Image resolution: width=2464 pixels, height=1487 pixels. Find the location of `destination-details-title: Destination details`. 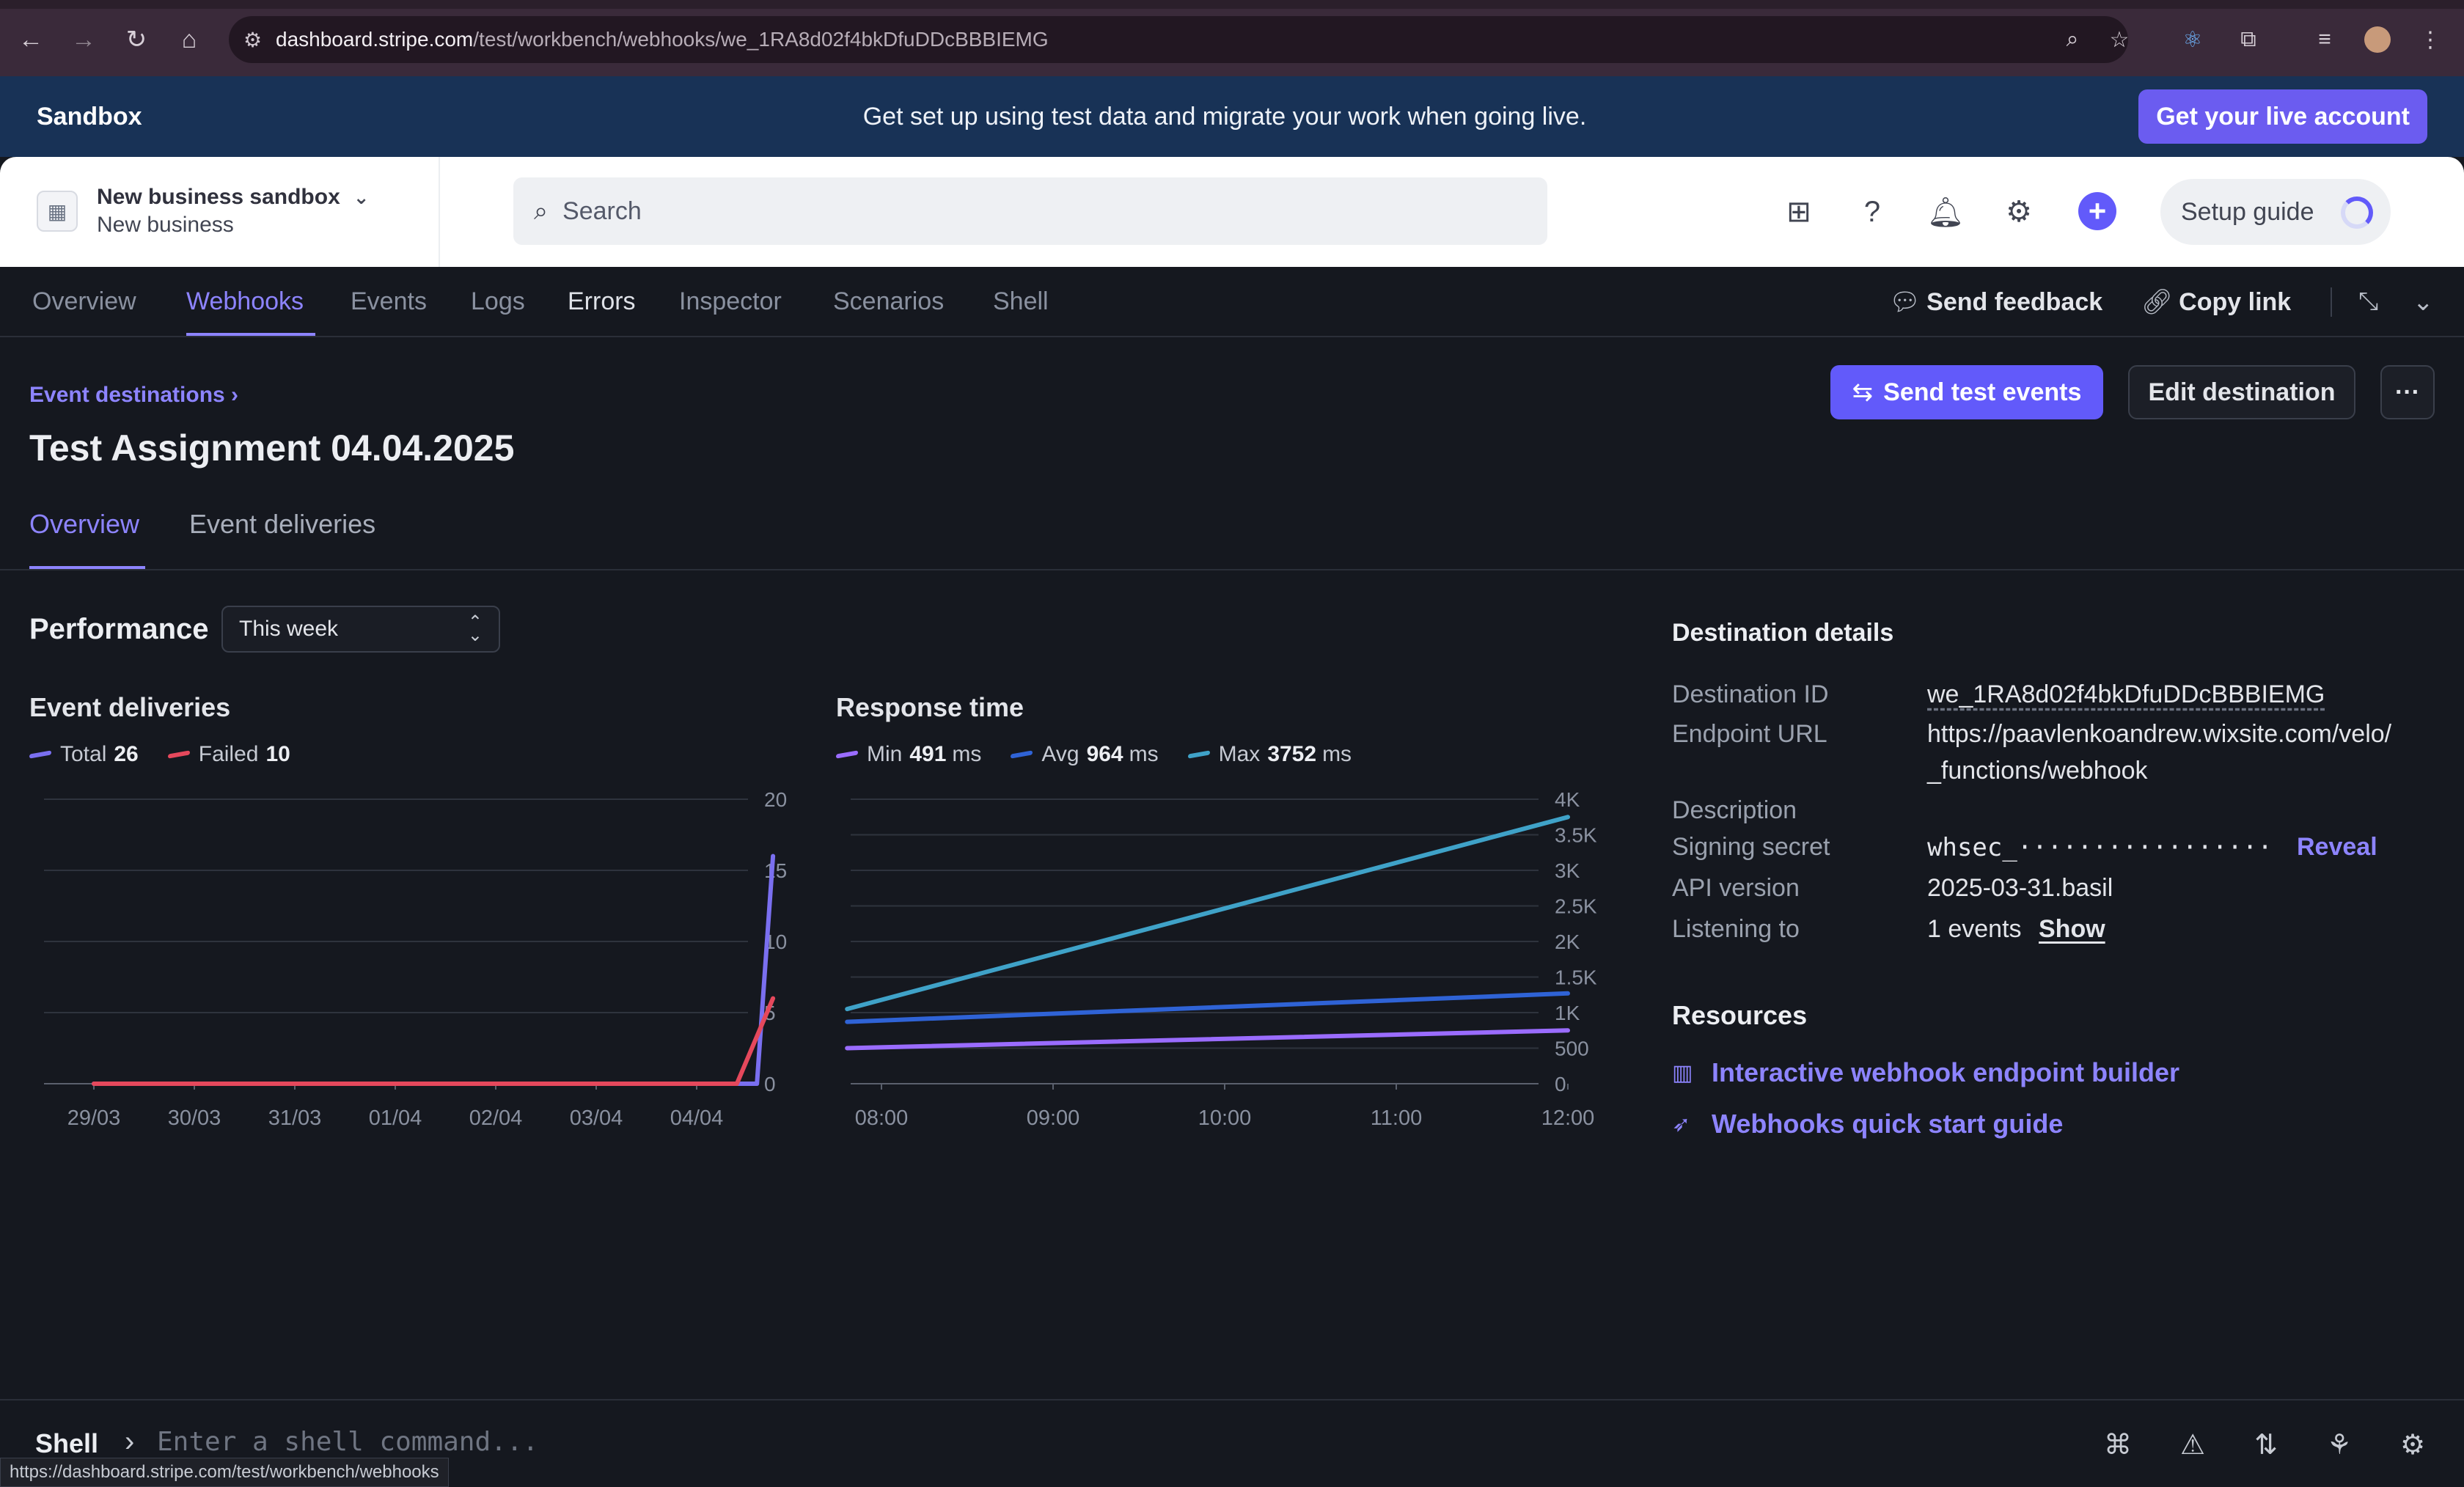

destination-details-title: Destination details is located at coordinates (1783, 633).